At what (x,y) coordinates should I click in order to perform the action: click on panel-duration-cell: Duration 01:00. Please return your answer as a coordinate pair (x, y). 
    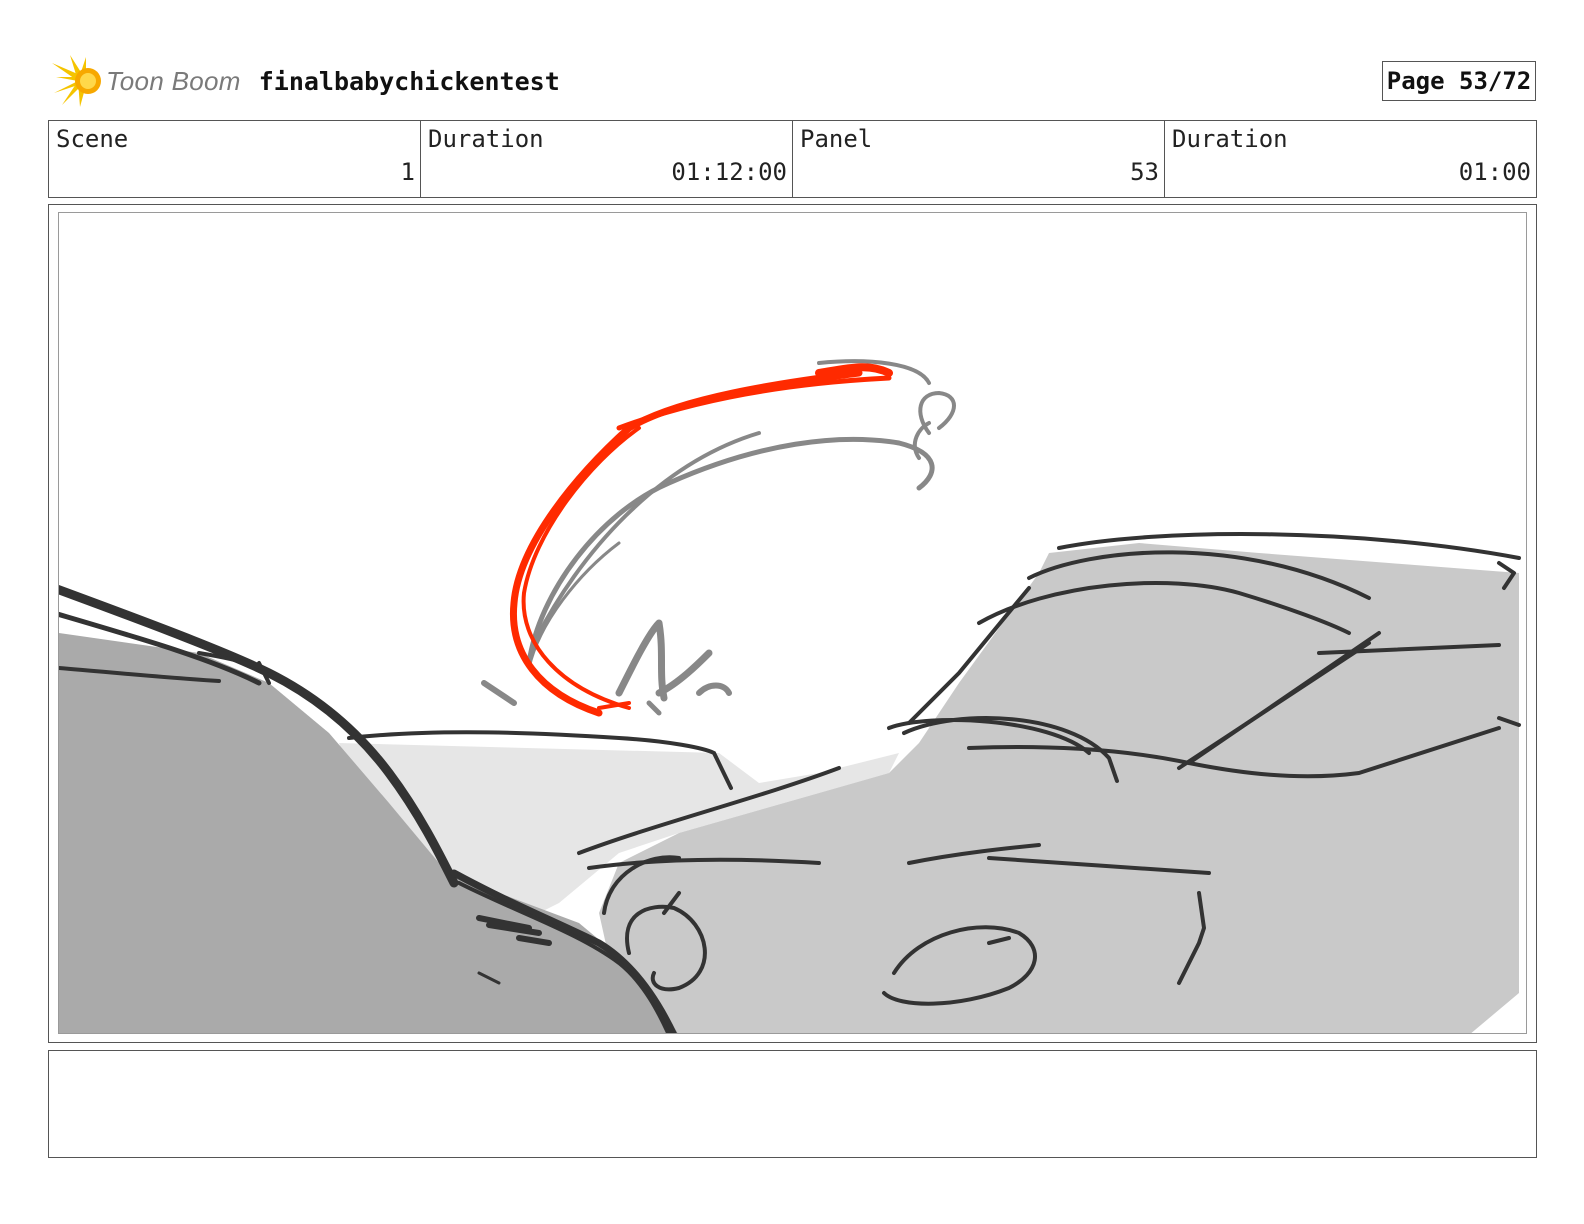
    Looking at the image, I should click on (1350, 159).